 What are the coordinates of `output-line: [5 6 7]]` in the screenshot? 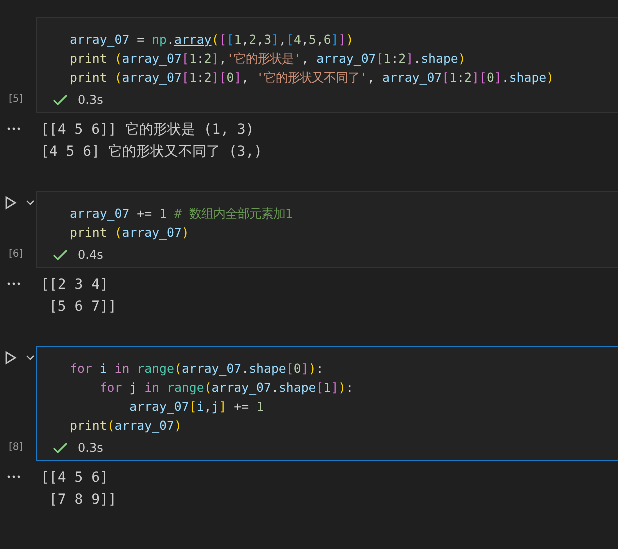 It's located at (82, 307).